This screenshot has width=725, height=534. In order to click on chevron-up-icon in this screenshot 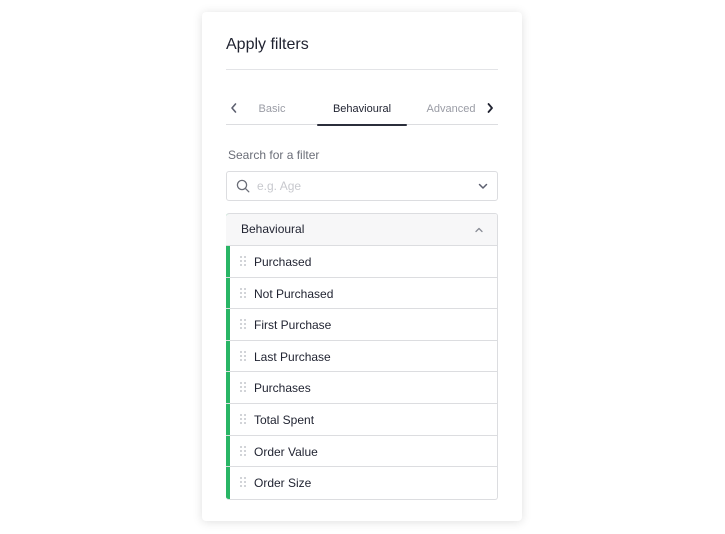, I will do `click(479, 230)`.